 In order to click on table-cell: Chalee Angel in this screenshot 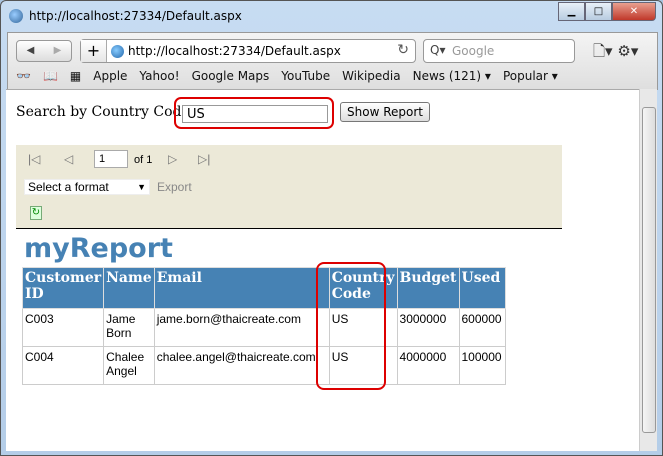, I will do `click(129, 365)`.